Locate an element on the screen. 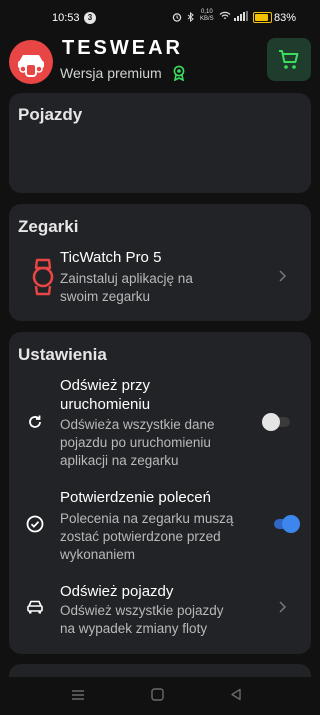  refresh-icon is located at coordinates (35, 421).